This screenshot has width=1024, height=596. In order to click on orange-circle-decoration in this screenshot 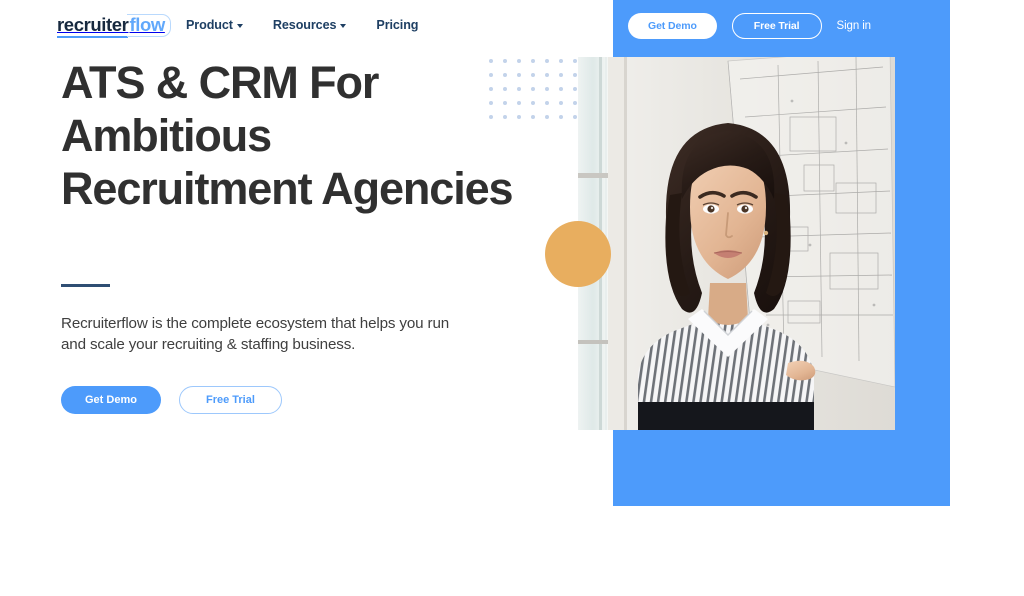, I will do `click(578, 254)`.